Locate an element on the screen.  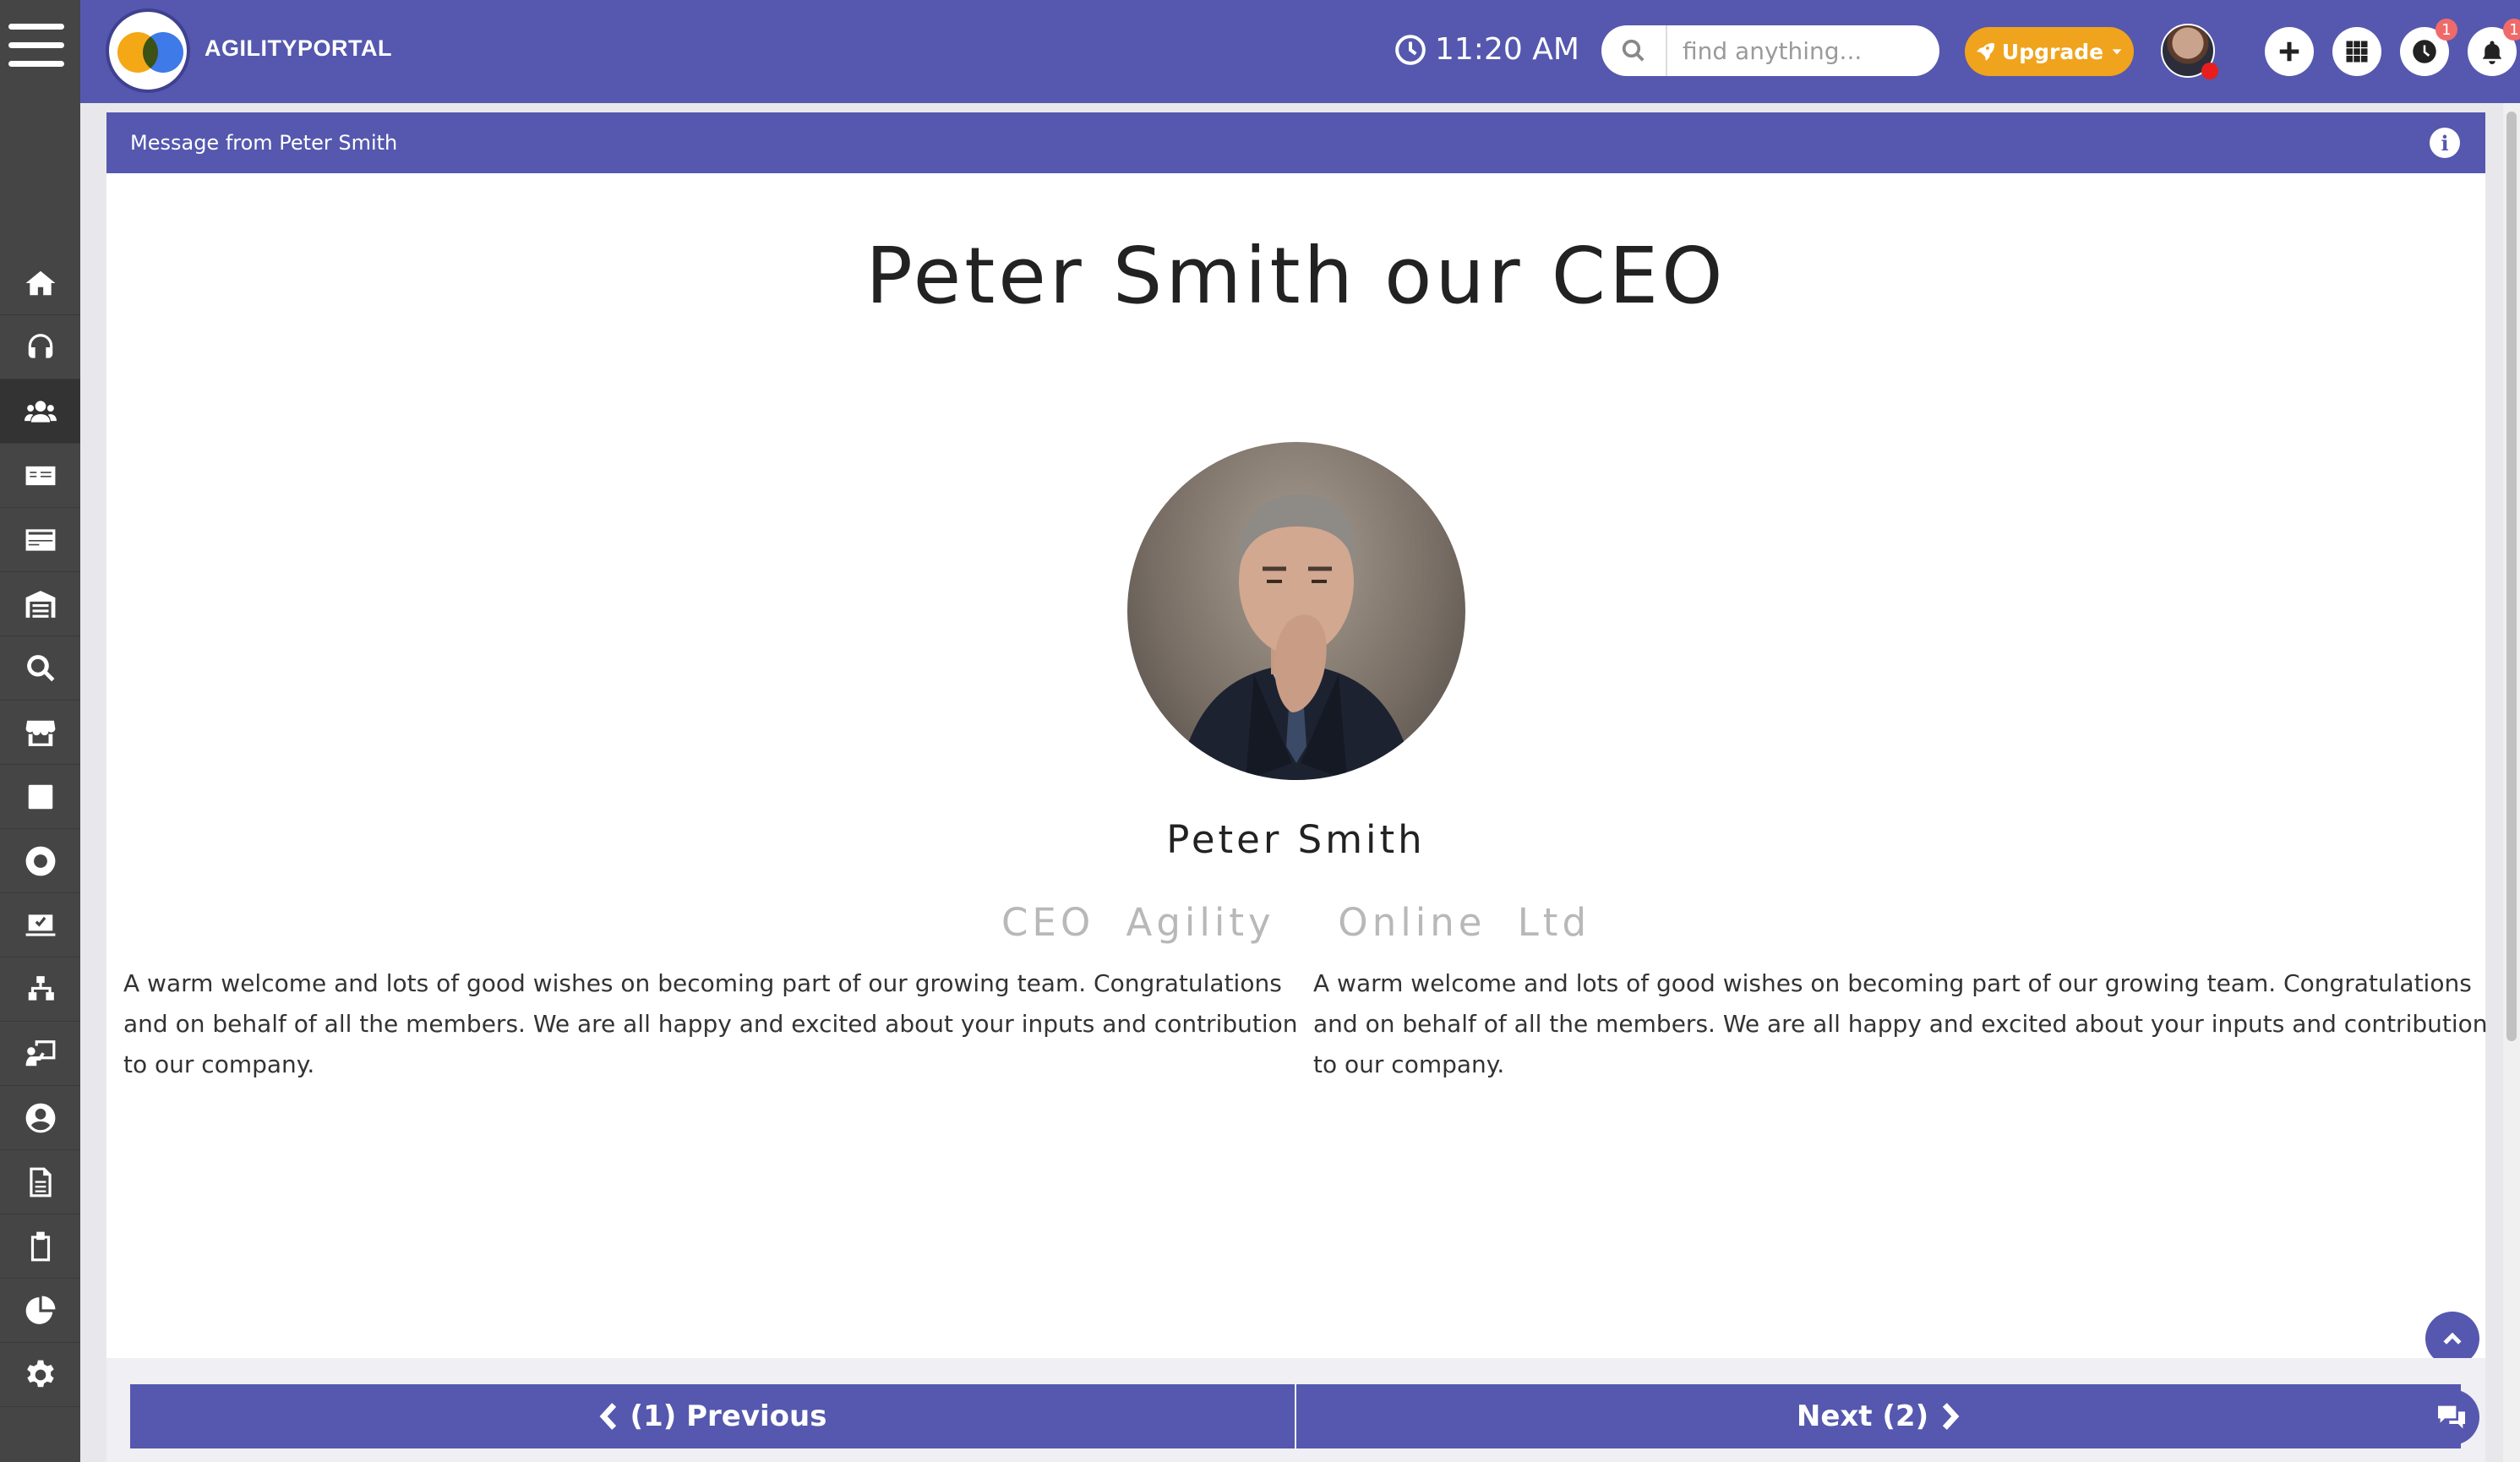
search-icon is located at coordinates (1634, 50).